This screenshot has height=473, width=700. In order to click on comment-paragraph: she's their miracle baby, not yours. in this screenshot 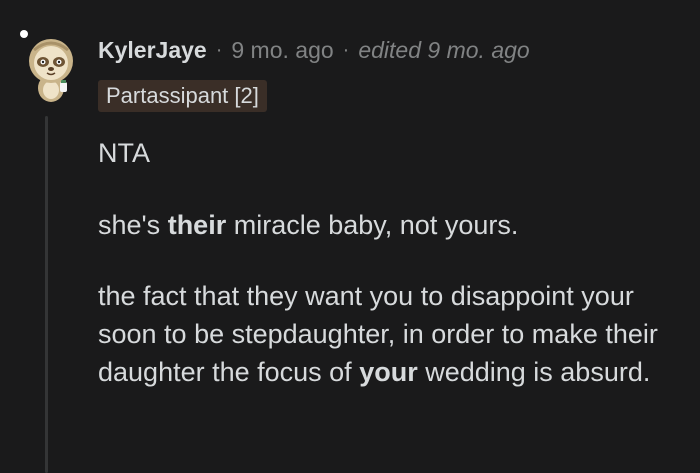, I will do `click(393, 225)`.